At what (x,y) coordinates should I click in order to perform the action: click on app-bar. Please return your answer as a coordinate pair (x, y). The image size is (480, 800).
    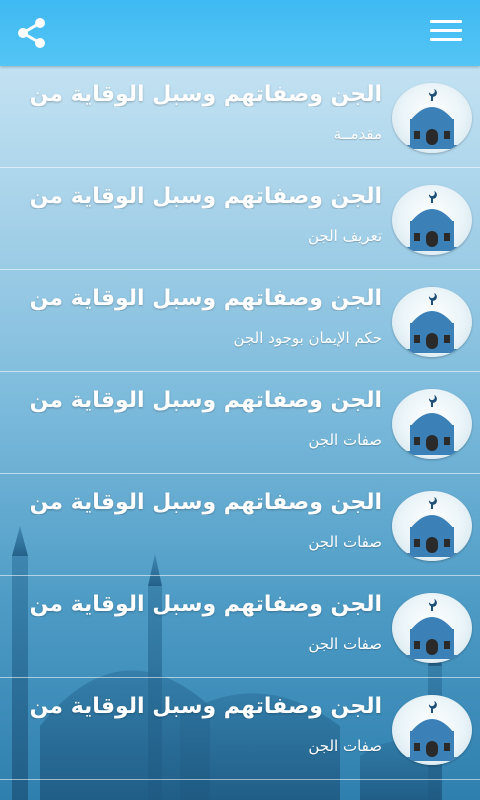
    Looking at the image, I should click on (240, 33).